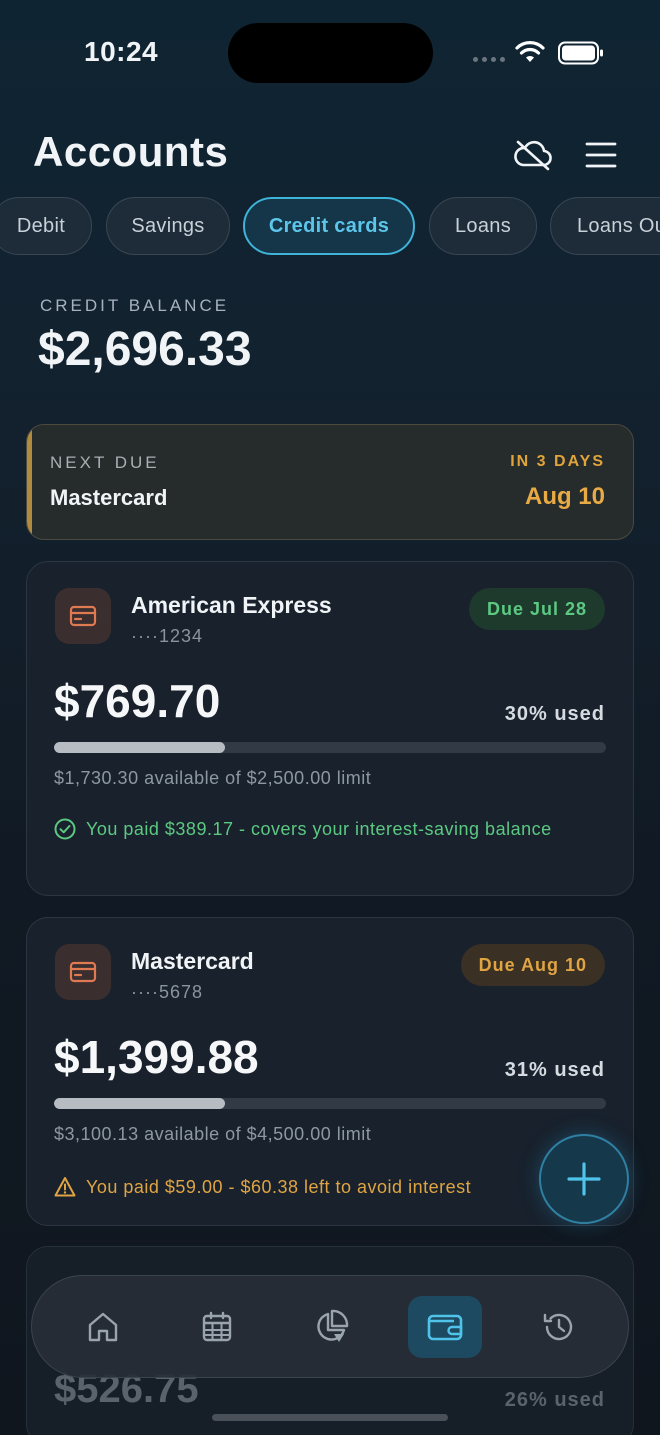  I want to click on card-number: ····1234, so click(167, 636).